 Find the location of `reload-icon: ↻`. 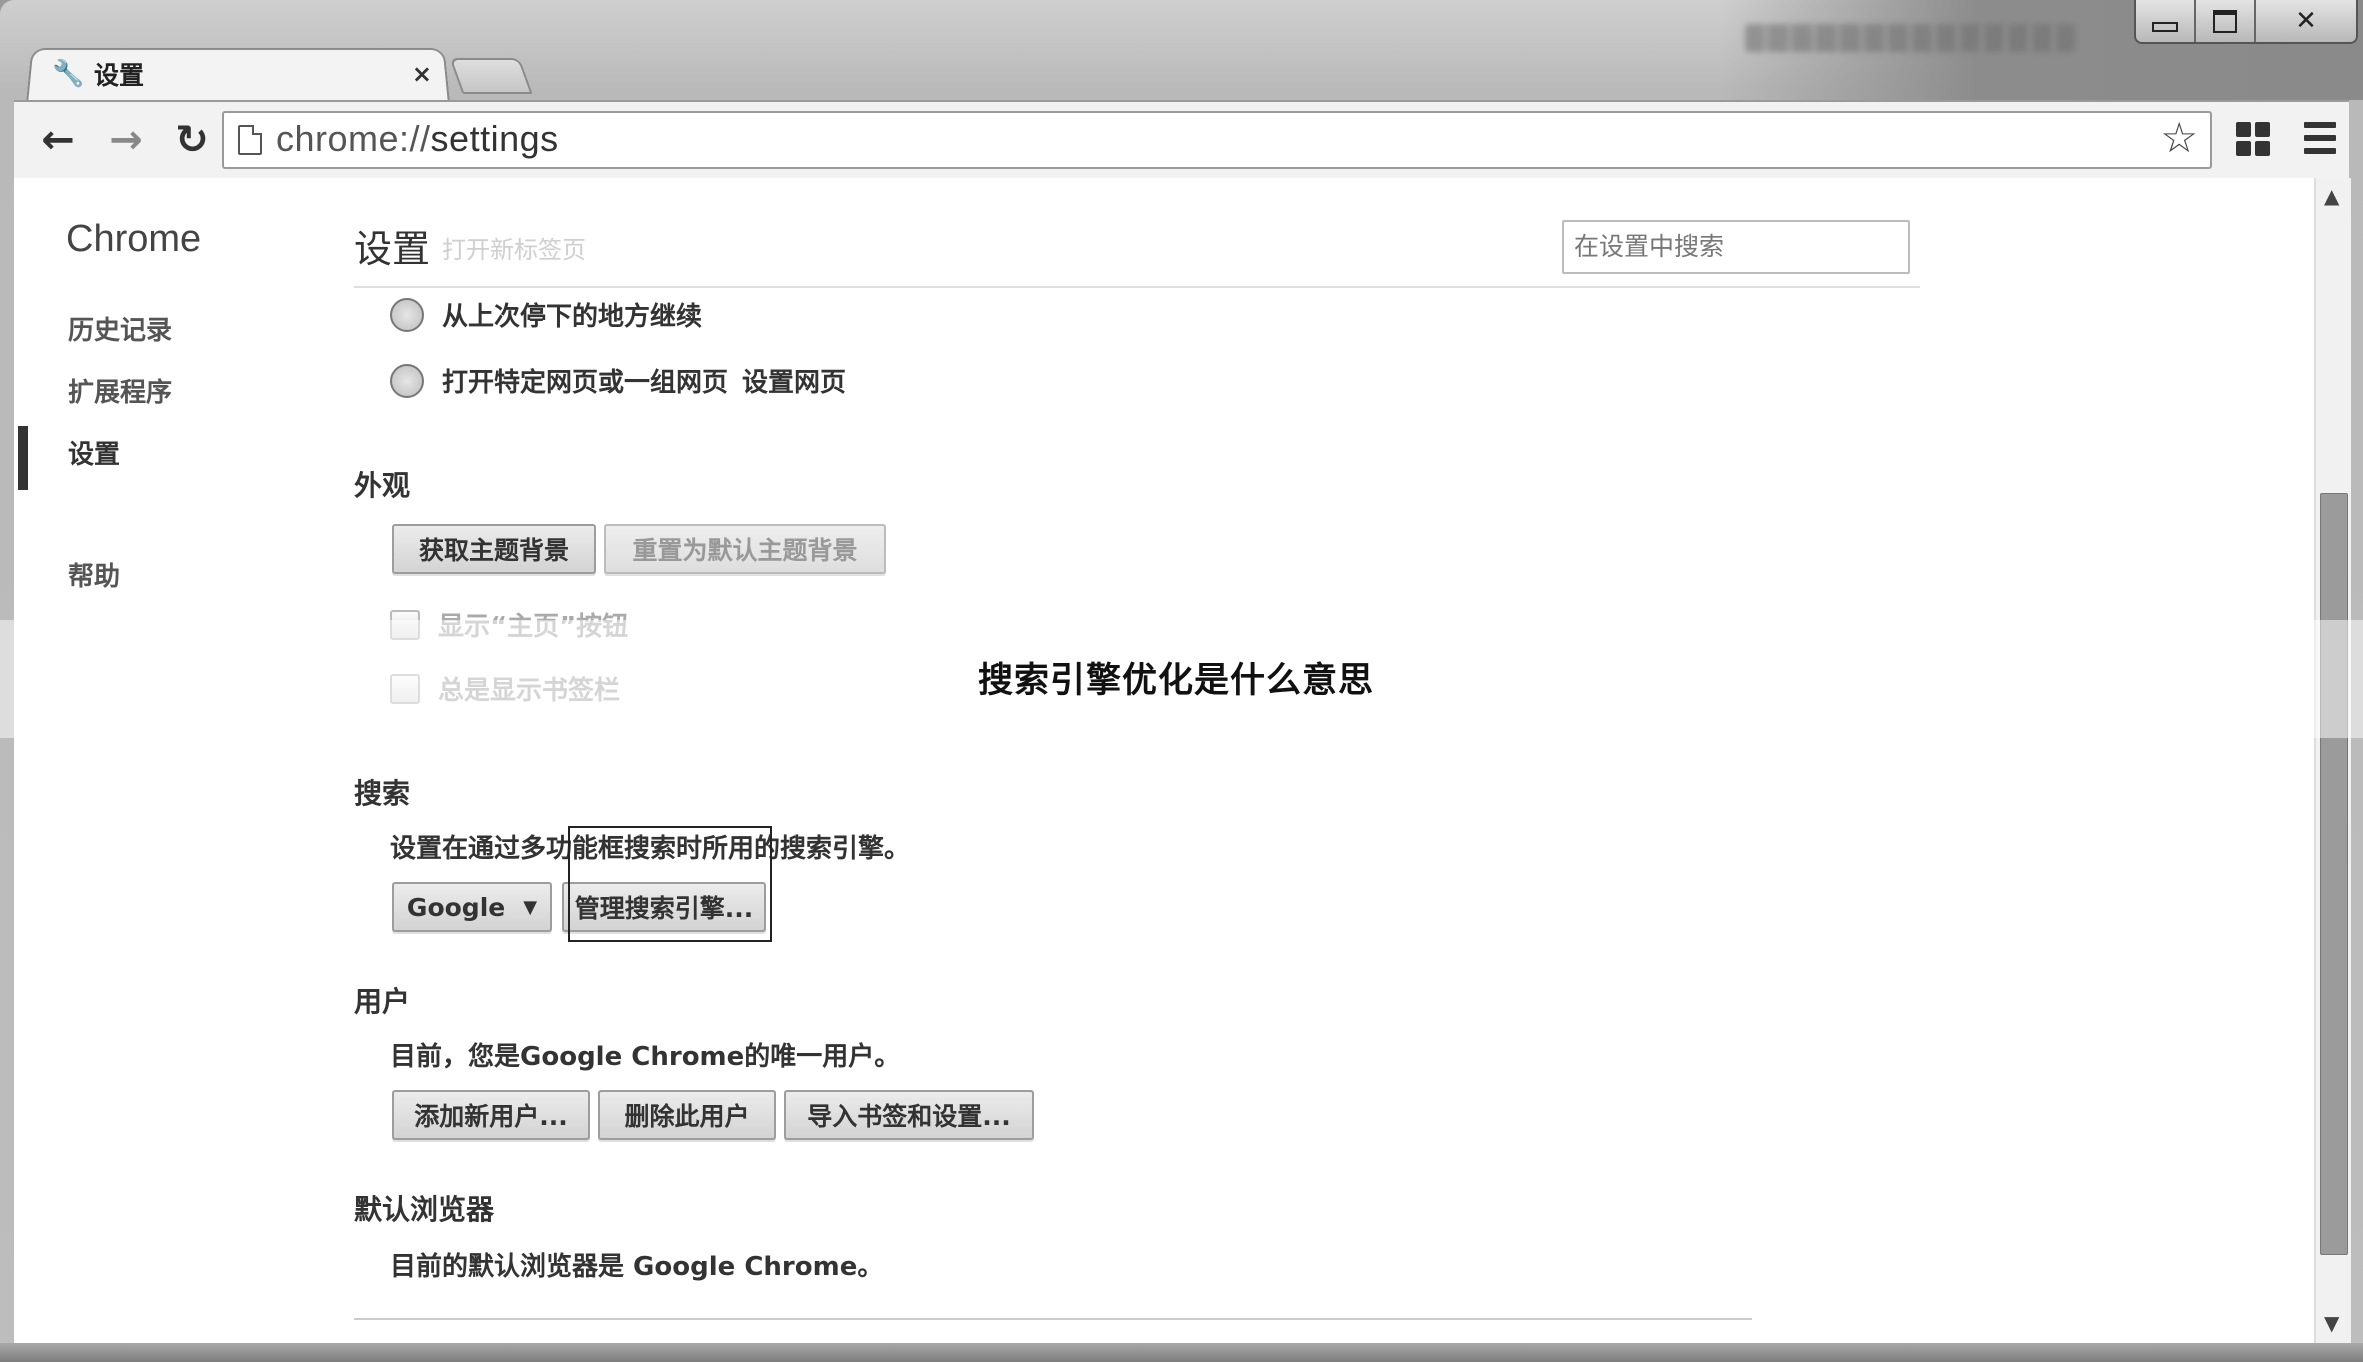

reload-icon: ↻ is located at coordinates (192, 140).